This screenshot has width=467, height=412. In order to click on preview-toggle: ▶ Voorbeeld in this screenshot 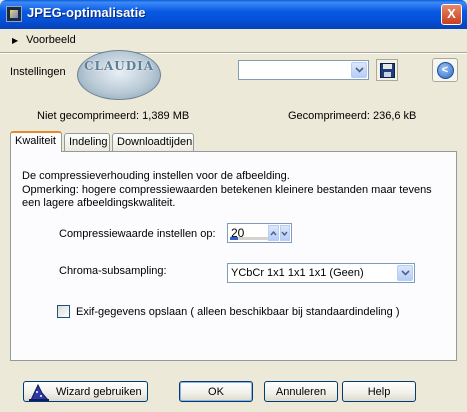, I will do `click(44, 40)`.